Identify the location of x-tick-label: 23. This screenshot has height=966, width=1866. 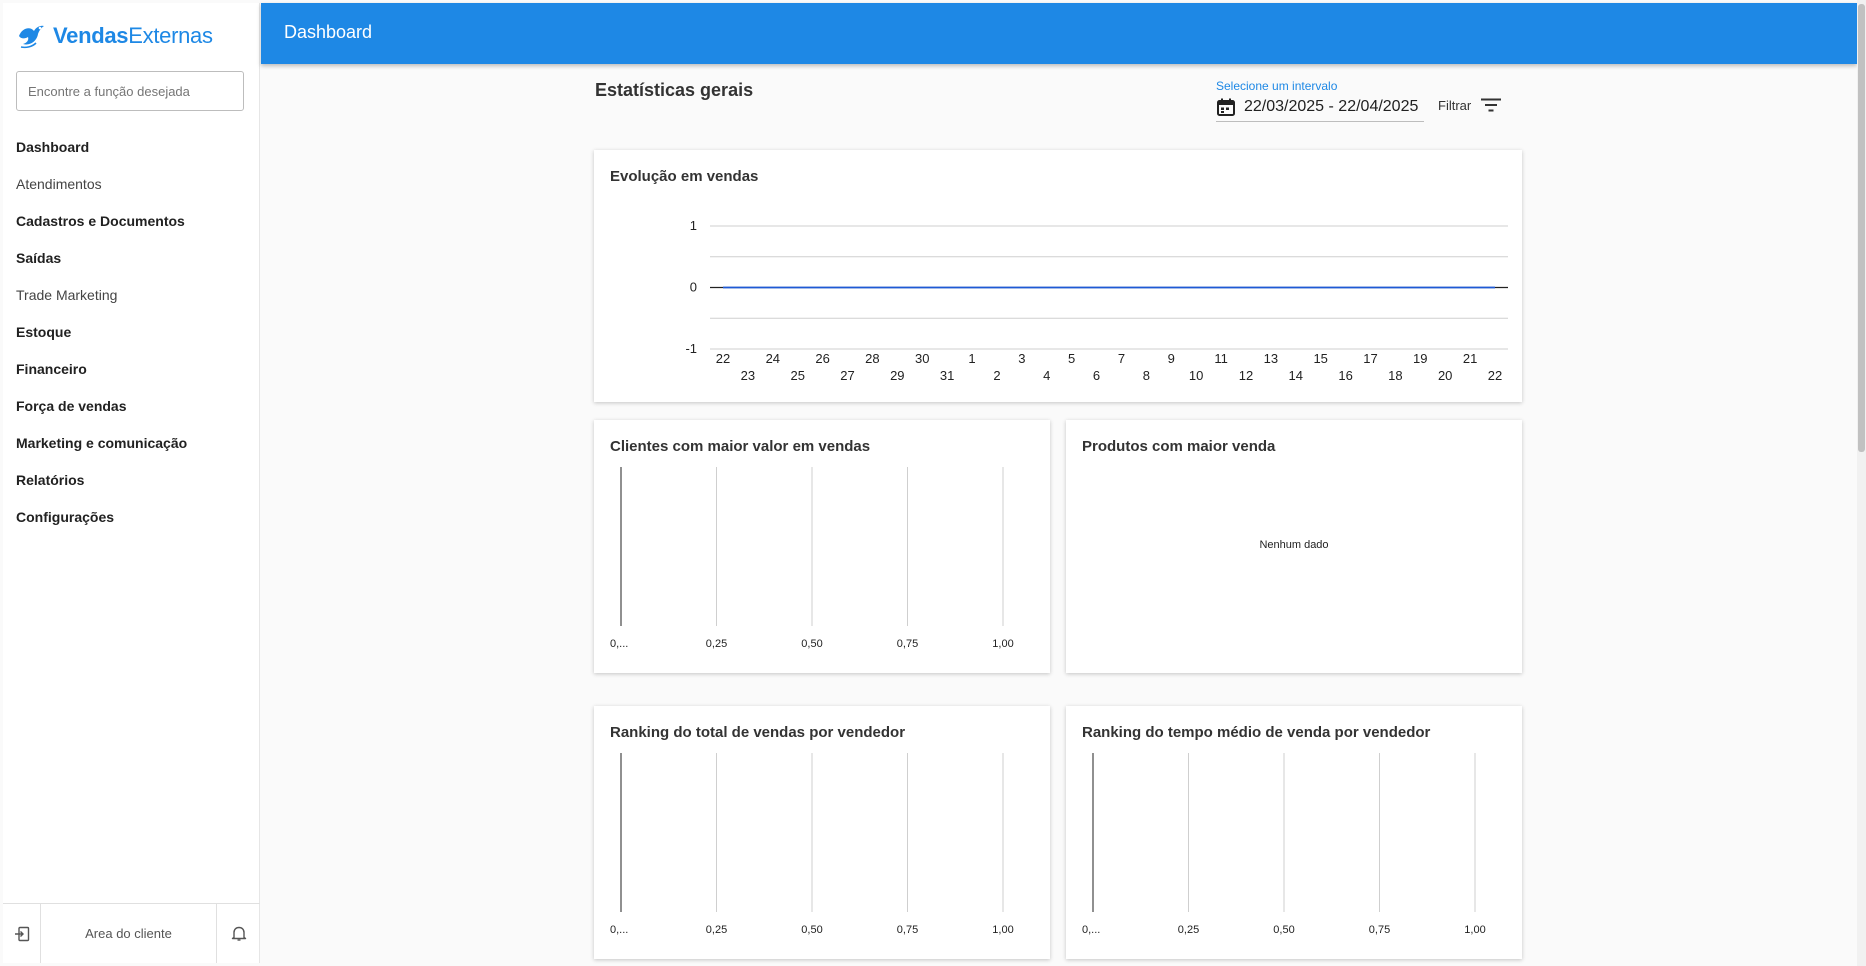
(748, 375).